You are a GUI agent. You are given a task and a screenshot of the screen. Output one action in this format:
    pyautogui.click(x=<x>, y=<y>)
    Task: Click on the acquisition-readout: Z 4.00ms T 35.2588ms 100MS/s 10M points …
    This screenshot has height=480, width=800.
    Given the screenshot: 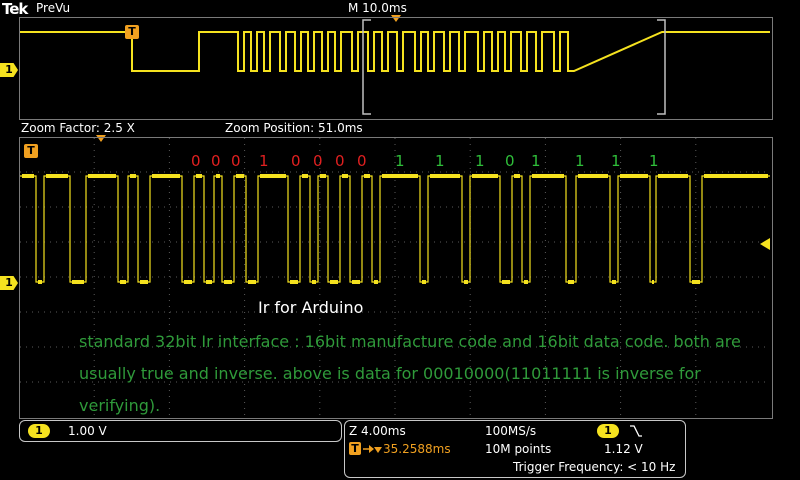 What is the action you would take?
    pyautogui.click(x=515, y=449)
    